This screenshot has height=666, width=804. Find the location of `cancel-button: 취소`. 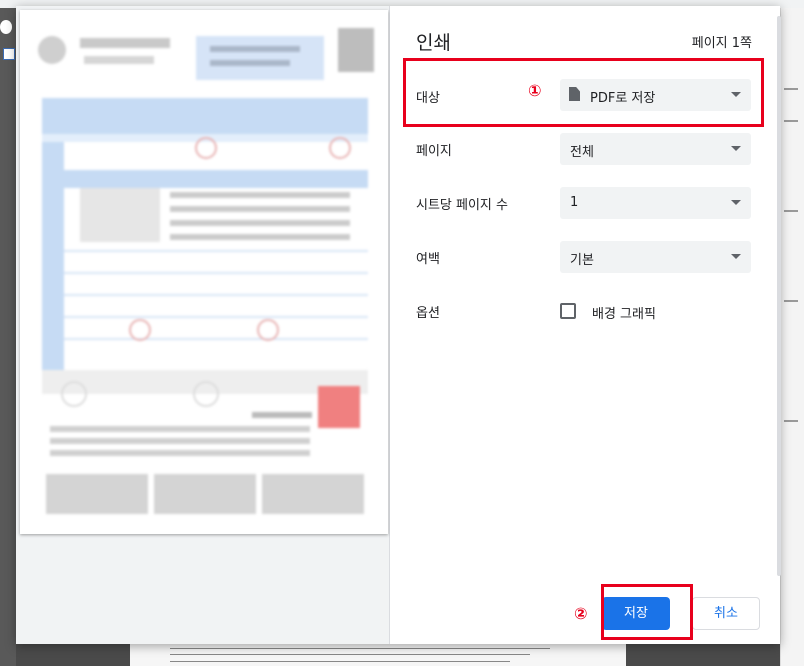

cancel-button: 취소 is located at coordinates (726, 613).